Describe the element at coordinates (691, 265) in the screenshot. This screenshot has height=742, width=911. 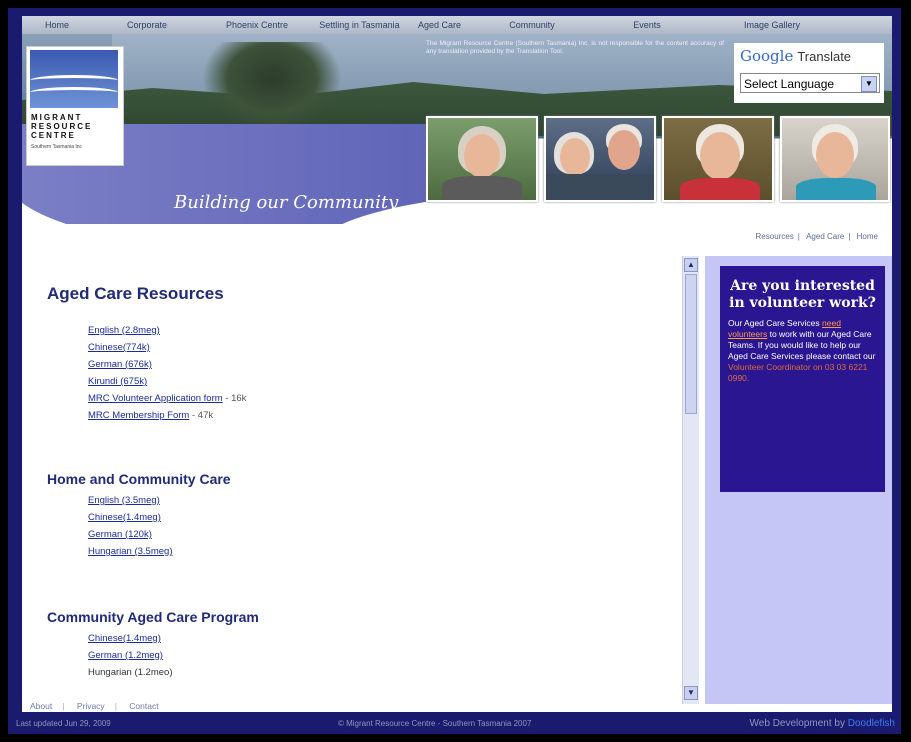
I see `scroll-up-icon: ▲` at that location.